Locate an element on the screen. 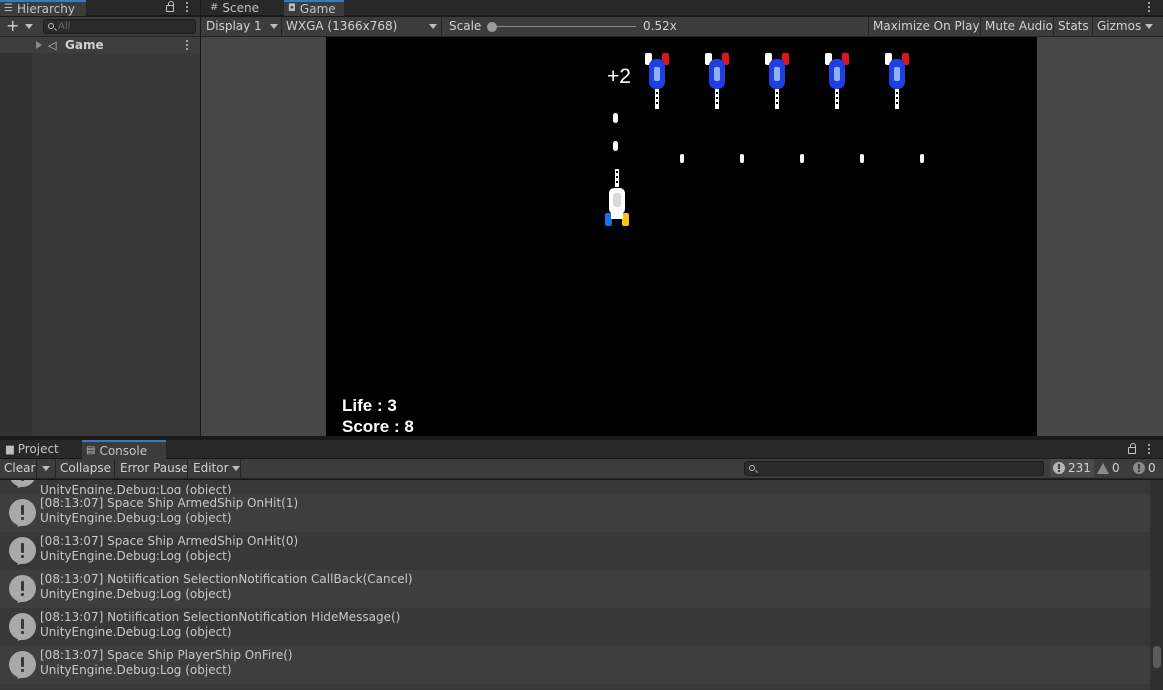 The height and width of the screenshot is (690, 1163). editor-label: Editor is located at coordinates (211, 468).